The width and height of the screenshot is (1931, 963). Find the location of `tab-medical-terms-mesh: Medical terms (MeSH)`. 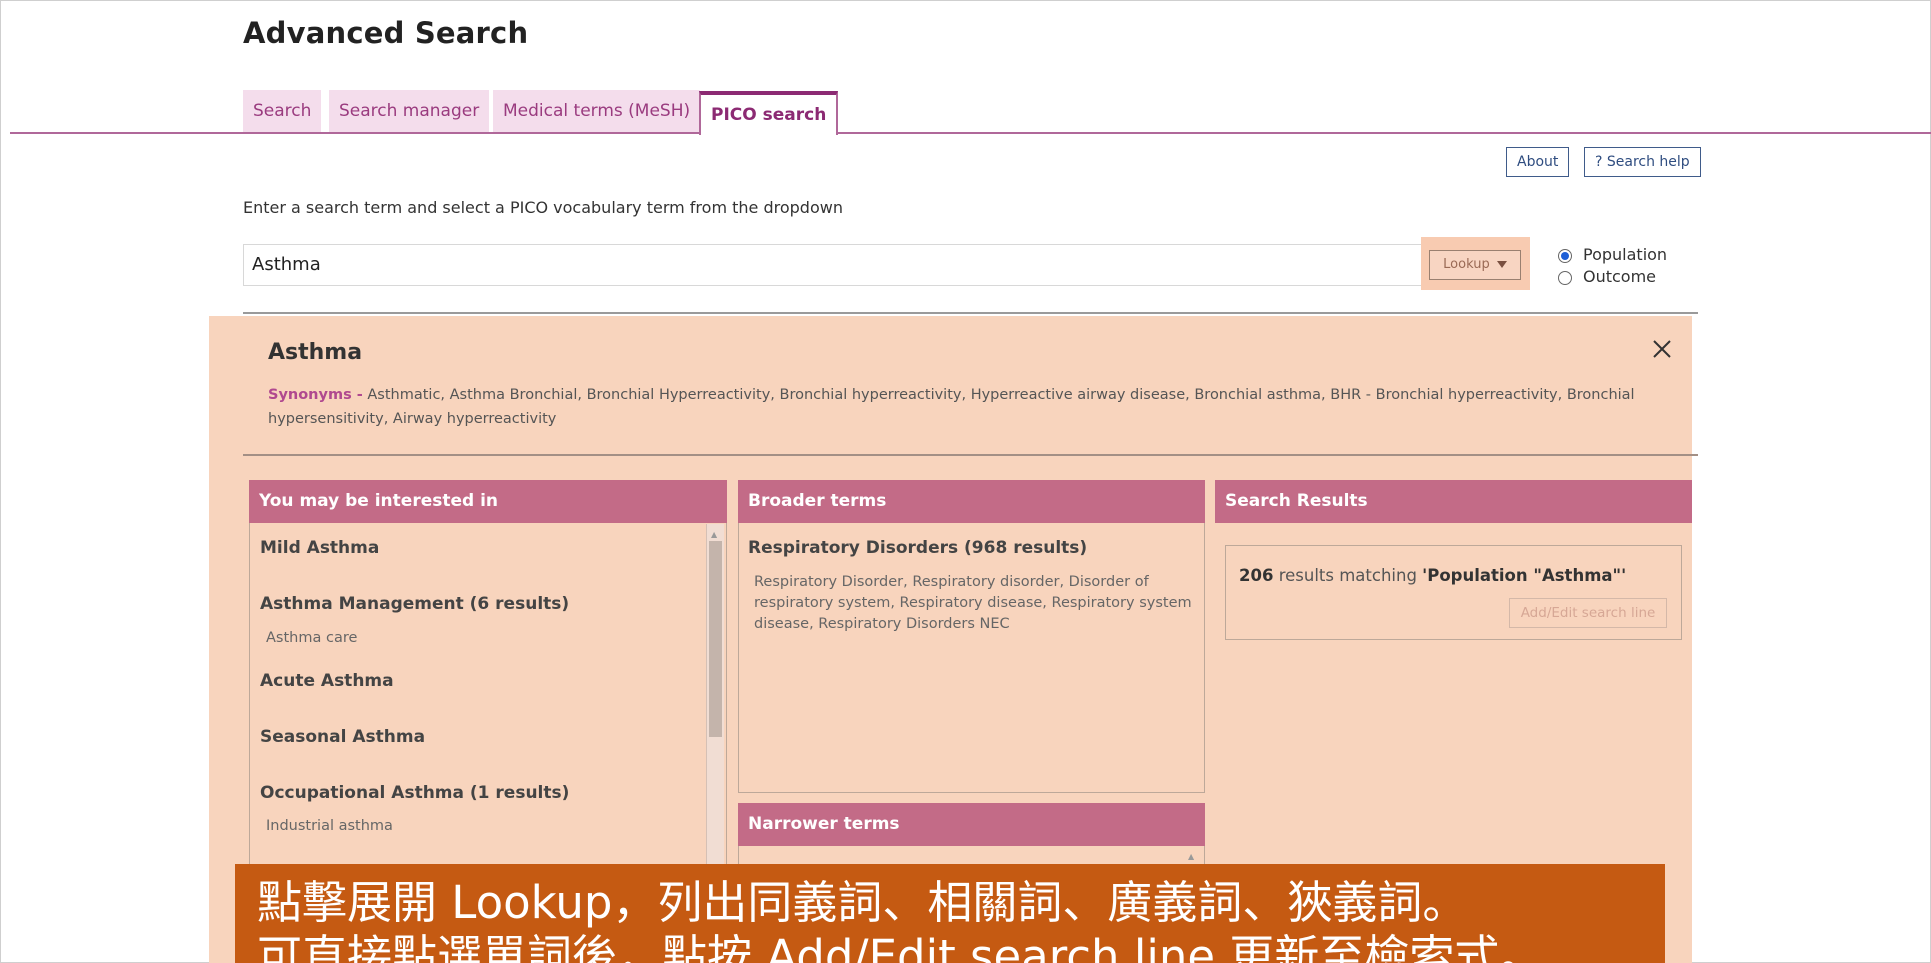

tab-medical-terms-mesh: Medical terms (MeSH) is located at coordinates (597, 111).